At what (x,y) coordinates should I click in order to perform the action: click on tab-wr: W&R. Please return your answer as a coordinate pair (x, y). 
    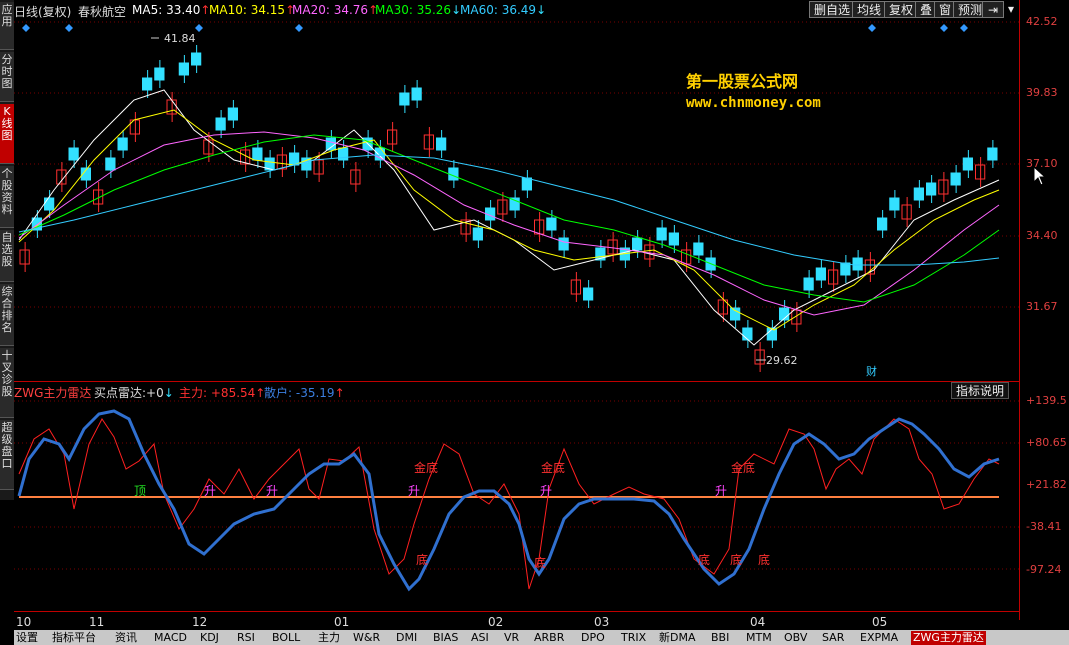
    Looking at the image, I should click on (366, 638).